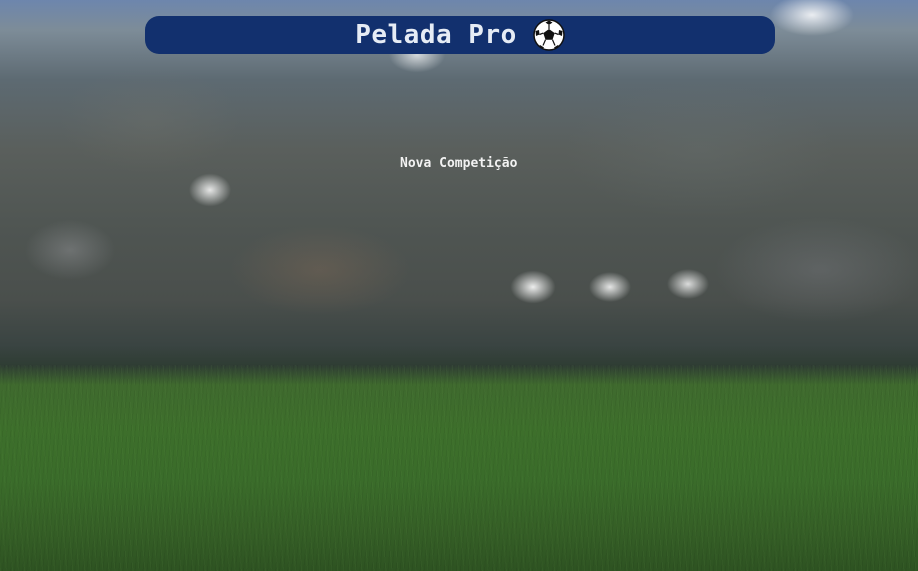 The image size is (918, 571). Describe the element at coordinates (458, 163) in the screenshot. I see `new-competition-link: Nova Competição` at that location.